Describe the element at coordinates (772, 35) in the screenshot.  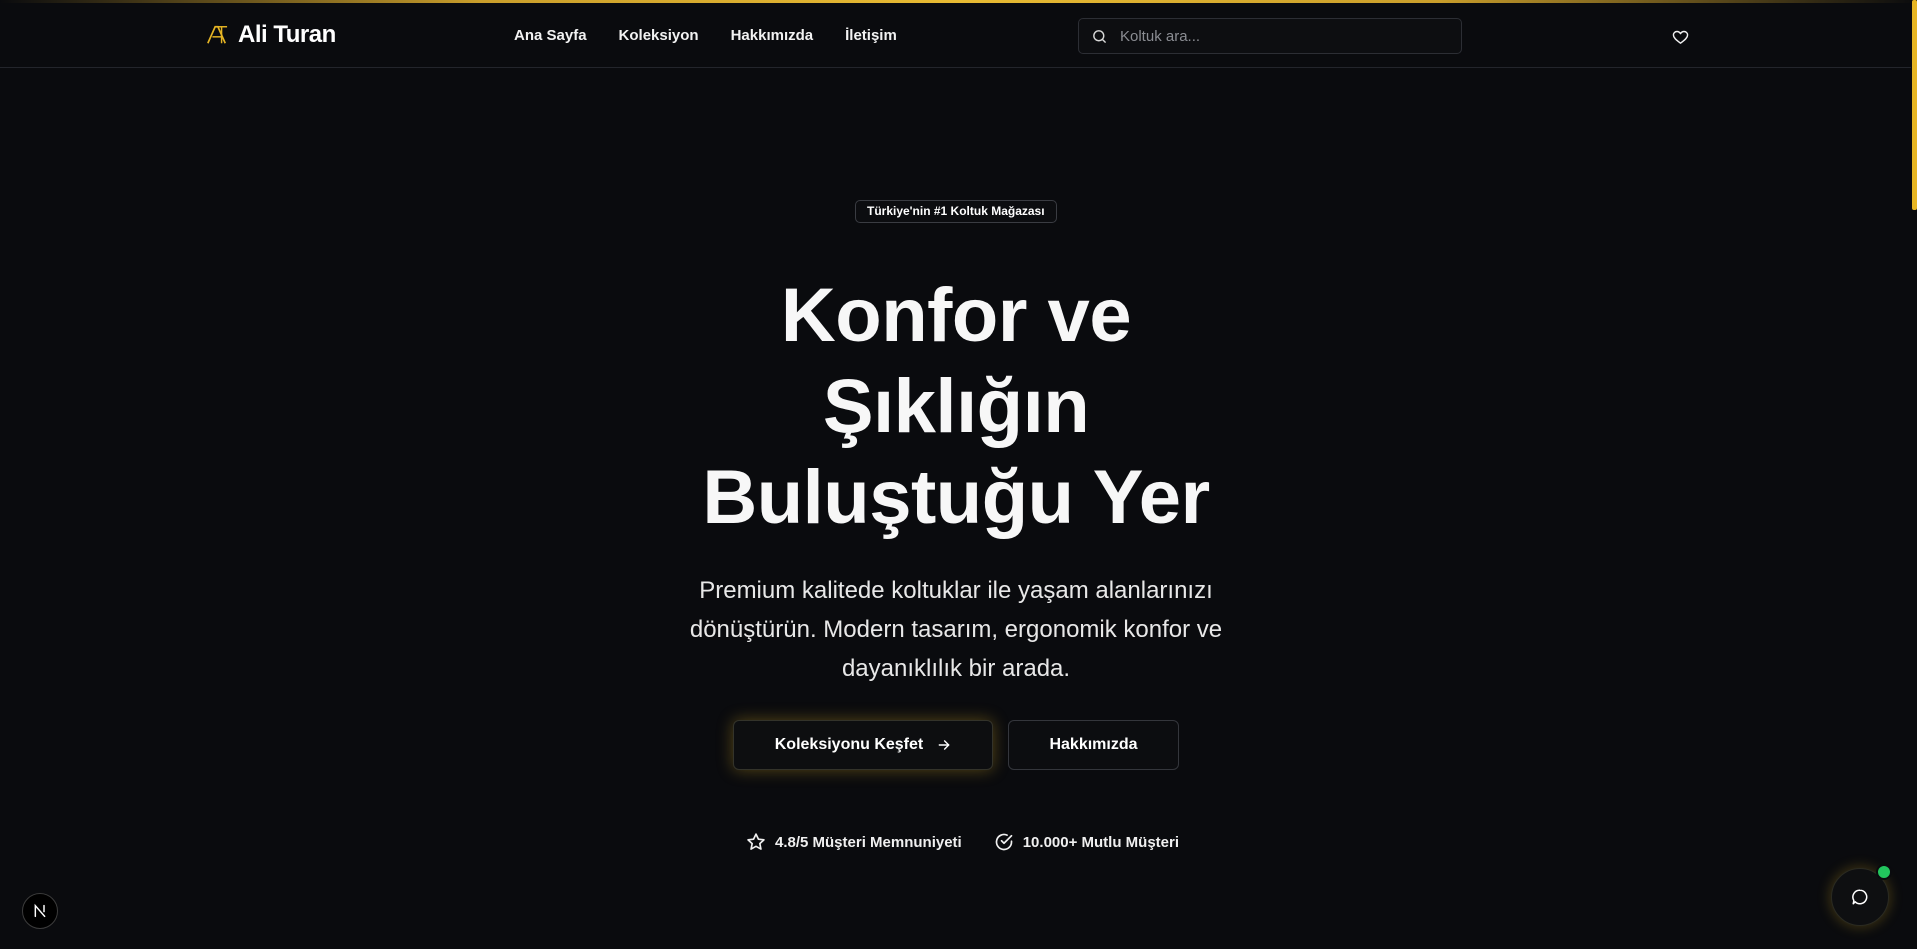
I see `nav-about: Hakkımızda` at that location.